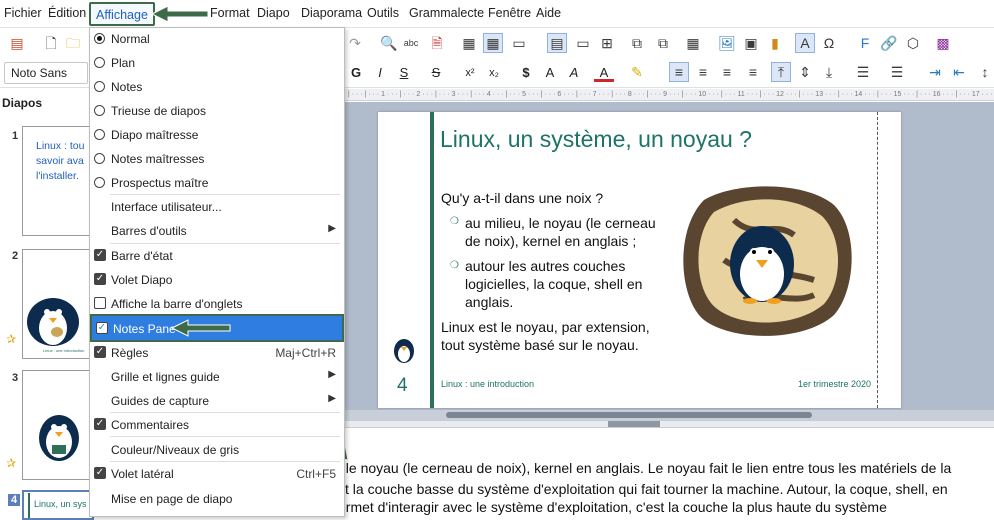 The image size is (994, 520). What do you see at coordinates (404, 73) in the screenshot?
I see `underline-button: S` at bounding box center [404, 73].